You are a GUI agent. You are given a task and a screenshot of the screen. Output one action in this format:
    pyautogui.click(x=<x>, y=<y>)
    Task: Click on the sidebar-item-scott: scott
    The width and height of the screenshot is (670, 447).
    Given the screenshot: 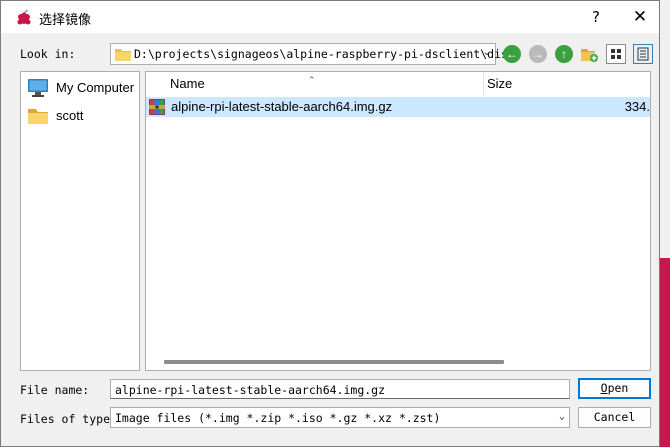 What is the action you would take?
    pyautogui.click(x=81, y=116)
    